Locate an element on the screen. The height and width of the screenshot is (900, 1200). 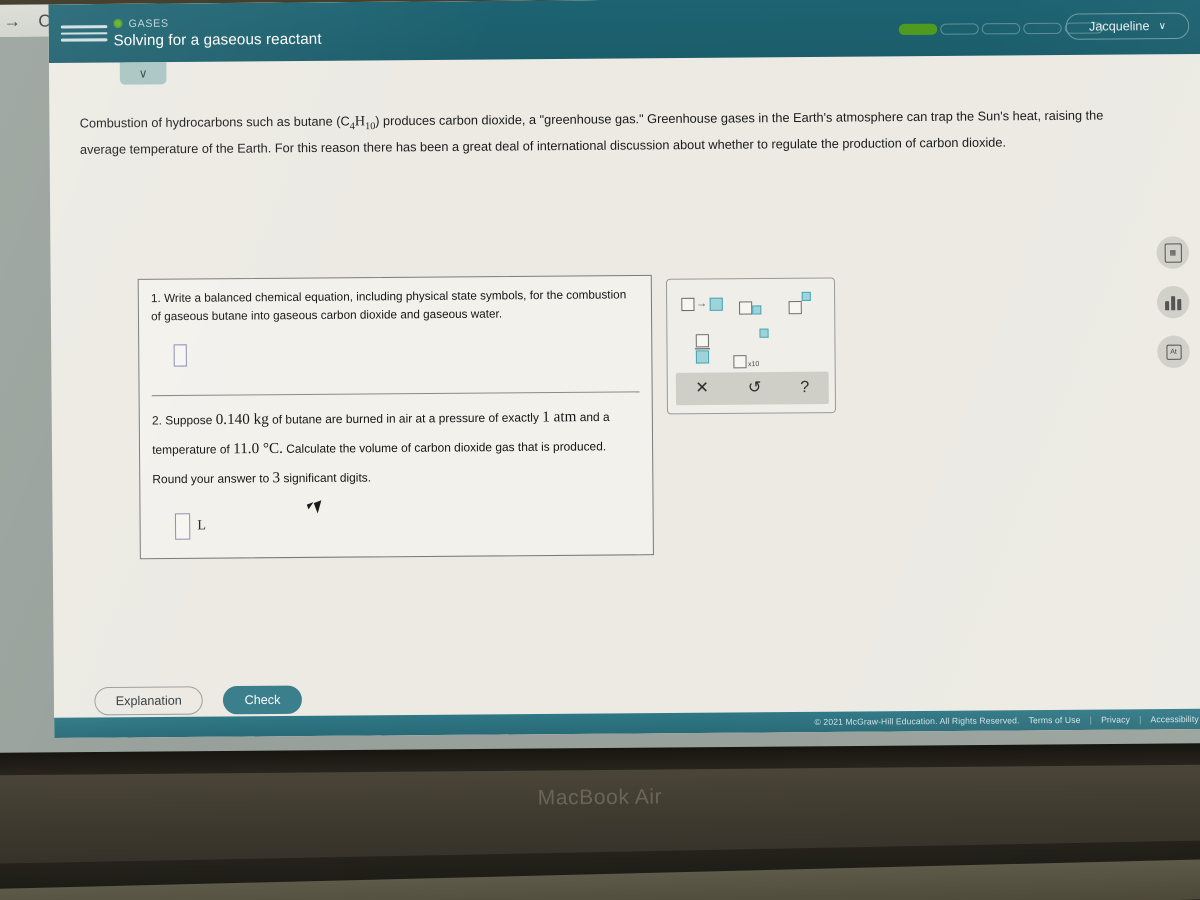
question-2-mass: 0.140 kg is located at coordinates (242, 420).